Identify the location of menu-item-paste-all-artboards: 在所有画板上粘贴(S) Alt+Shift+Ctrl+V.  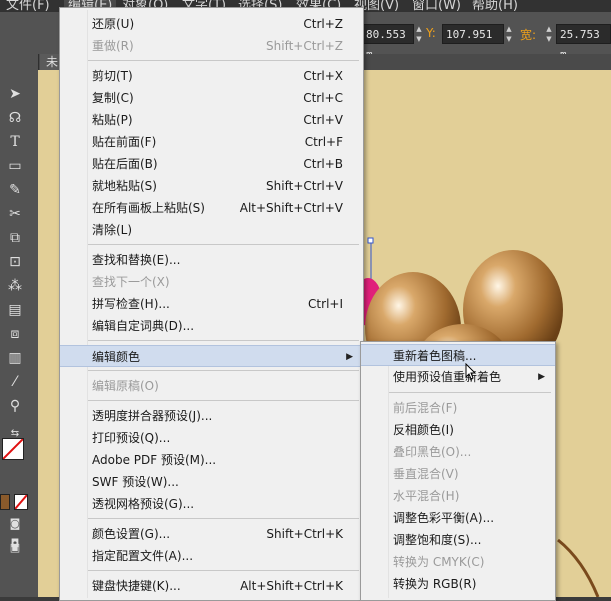
(211, 208).